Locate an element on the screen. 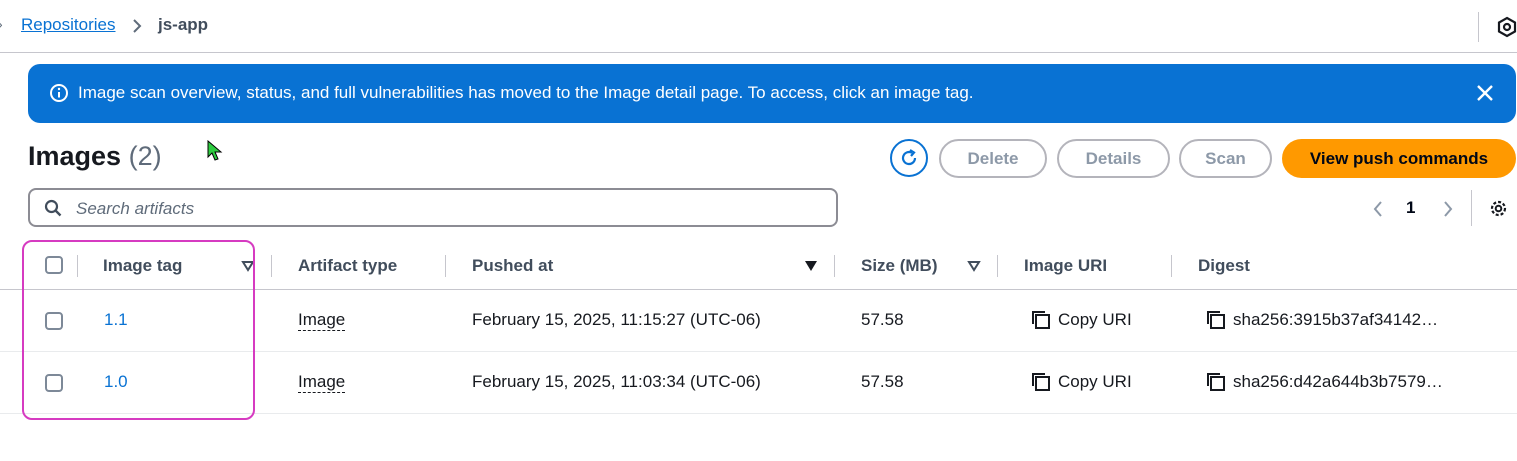  view-push-commands-button: View push commands is located at coordinates (1399, 158).